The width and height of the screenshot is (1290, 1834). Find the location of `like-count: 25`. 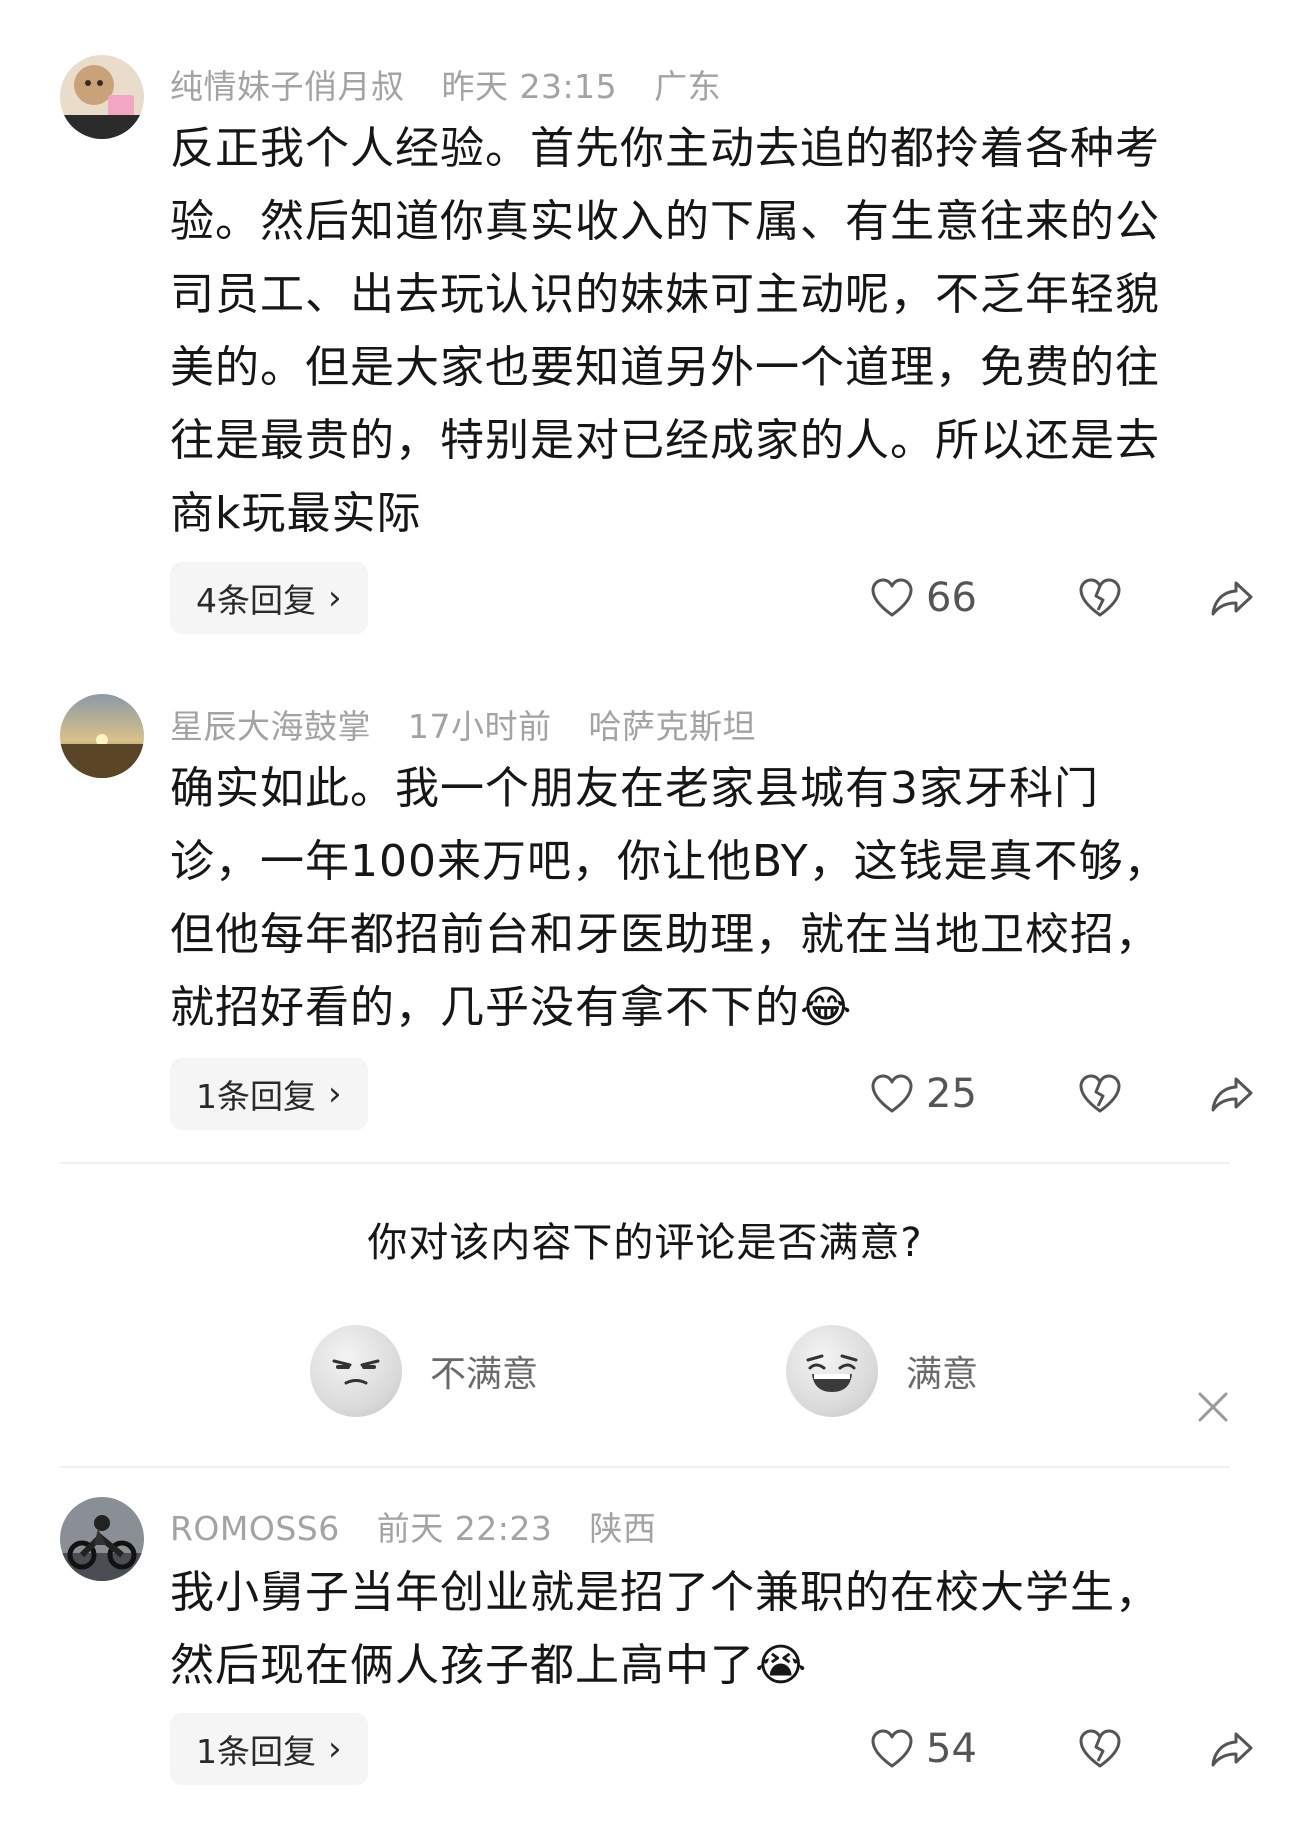

like-count: 25 is located at coordinates (951, 1094).